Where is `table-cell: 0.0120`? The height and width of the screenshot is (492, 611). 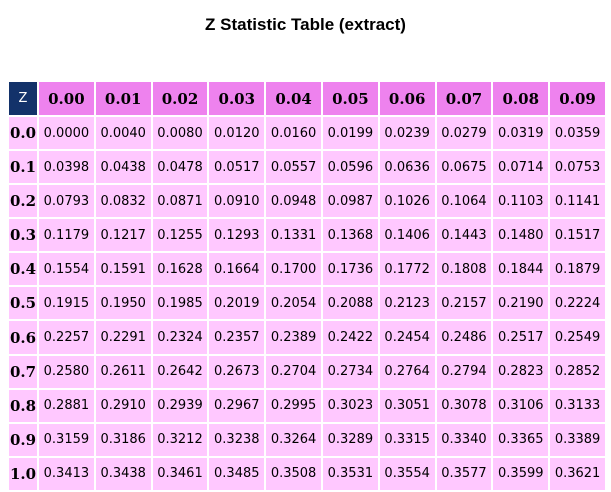
table-cell: 0.0120 is located at coordinates (237, 133).